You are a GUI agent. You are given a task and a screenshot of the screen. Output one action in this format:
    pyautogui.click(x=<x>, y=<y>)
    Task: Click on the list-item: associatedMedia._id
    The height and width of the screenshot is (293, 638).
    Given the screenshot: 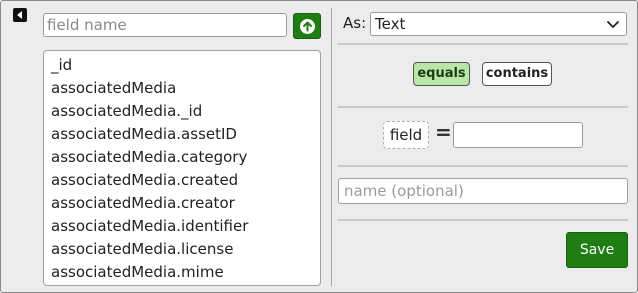 What is the action you would take?
    pyautogui.click(x=182, y=111)
    